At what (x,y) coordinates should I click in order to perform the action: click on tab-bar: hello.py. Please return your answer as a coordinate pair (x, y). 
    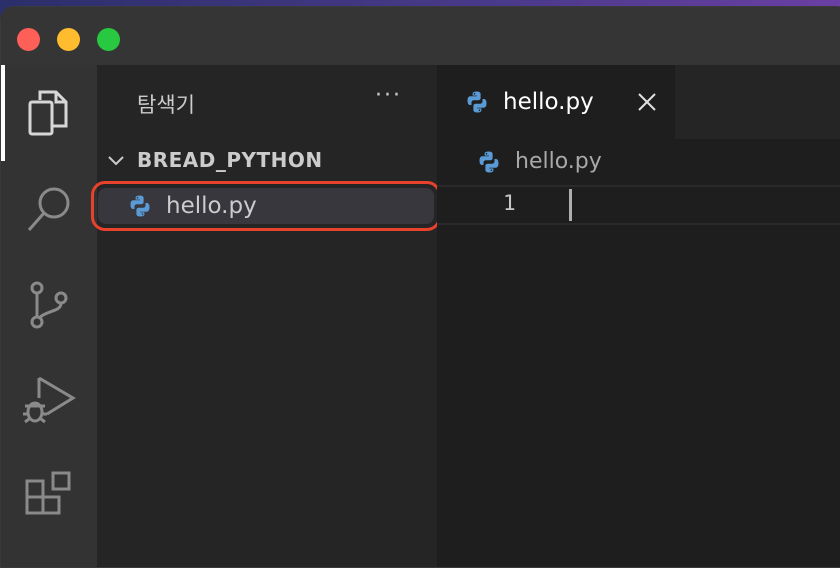
    Looking at the image, I should click on (638, 102).